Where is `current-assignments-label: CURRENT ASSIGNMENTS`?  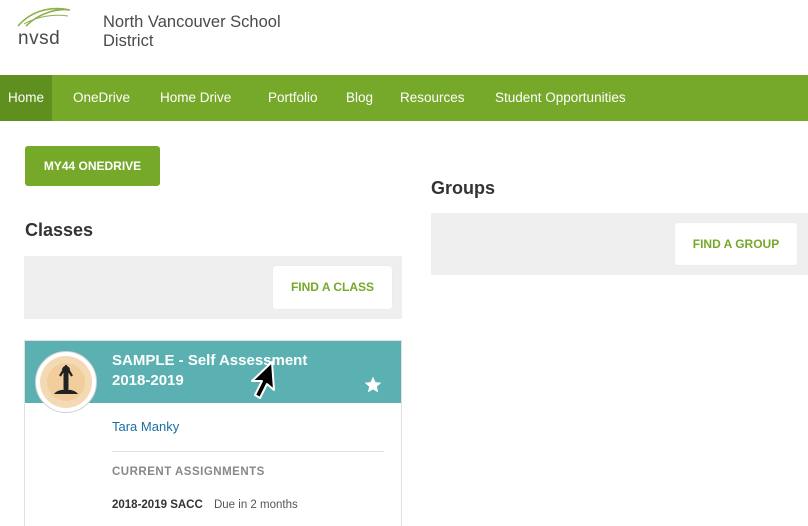
current-assignments-label: CURRENT ASSIGNMENTS is located at coordinates (188, 472).